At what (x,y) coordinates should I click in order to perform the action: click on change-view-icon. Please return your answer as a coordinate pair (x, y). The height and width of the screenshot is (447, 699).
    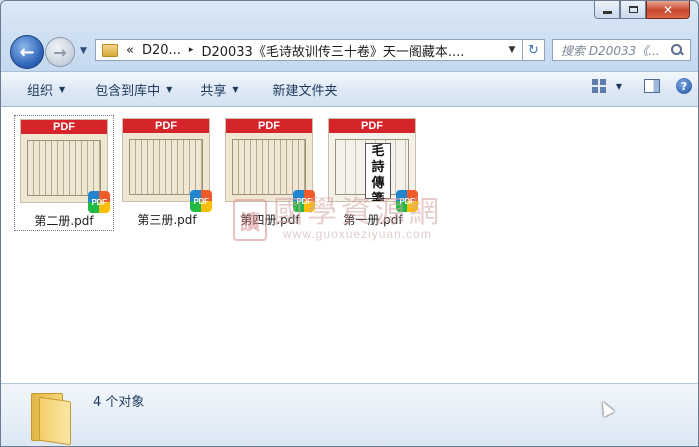
    Looking at the image, I should click on (598, 86).